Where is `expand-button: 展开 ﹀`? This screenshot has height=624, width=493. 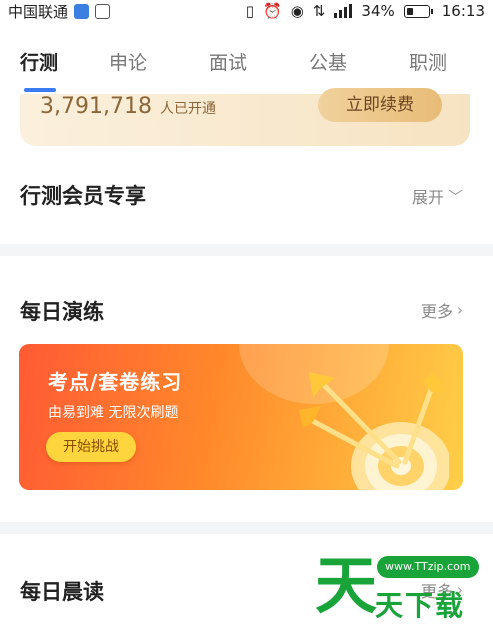 expand-button: 展开 ﹀ is located at coordinates (437, 196).